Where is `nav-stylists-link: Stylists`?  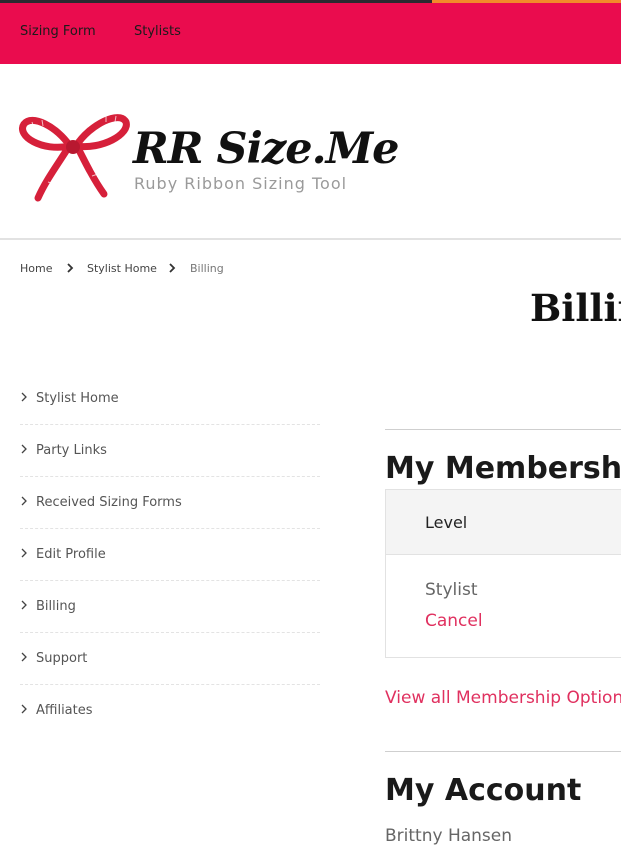
nav-stylists-link: Stylists is located at coordinates (157, 31).